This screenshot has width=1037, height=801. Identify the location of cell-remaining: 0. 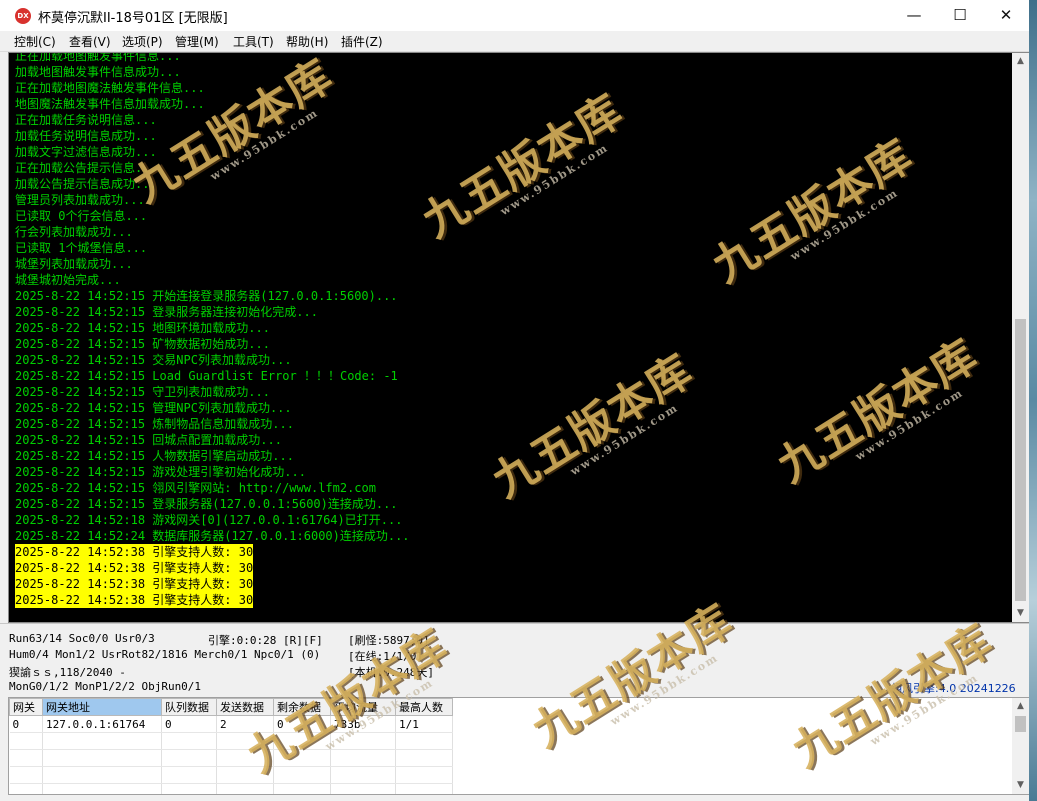
(302, 724).